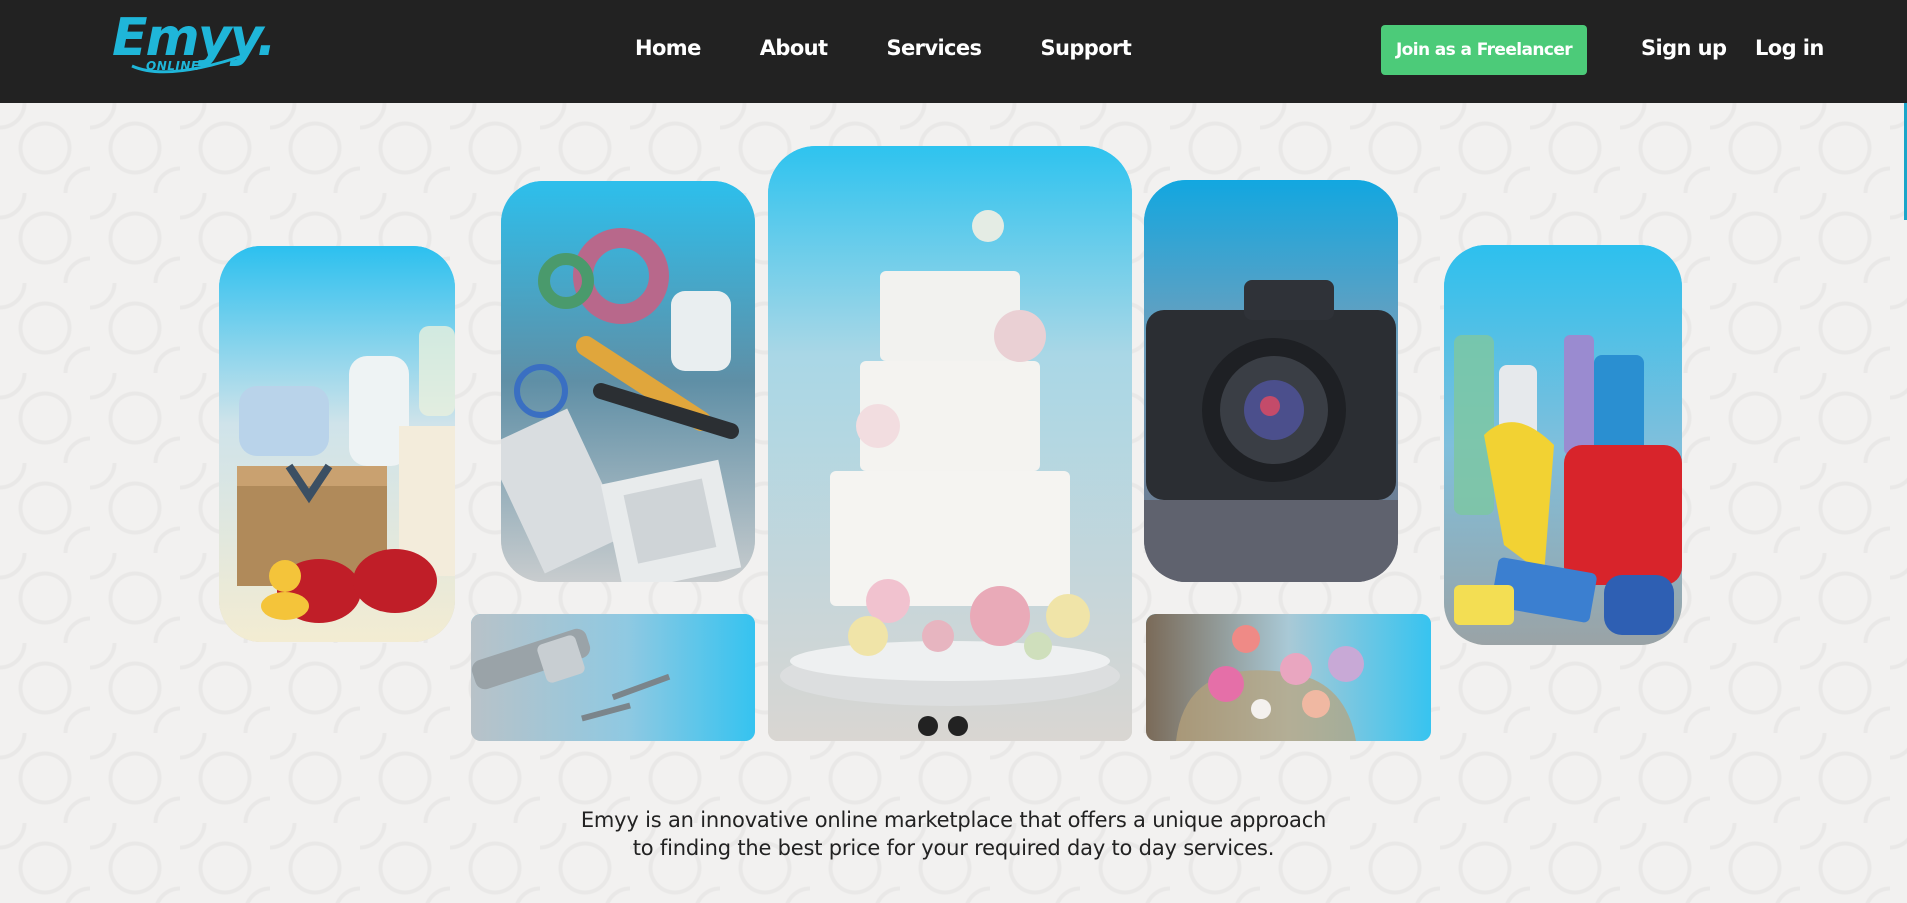 The width and height of the screenshot is (1907, 903). Describe the element at coordinates (1085, 51) in the screenshot. I see `nav-support: Support` at that location.